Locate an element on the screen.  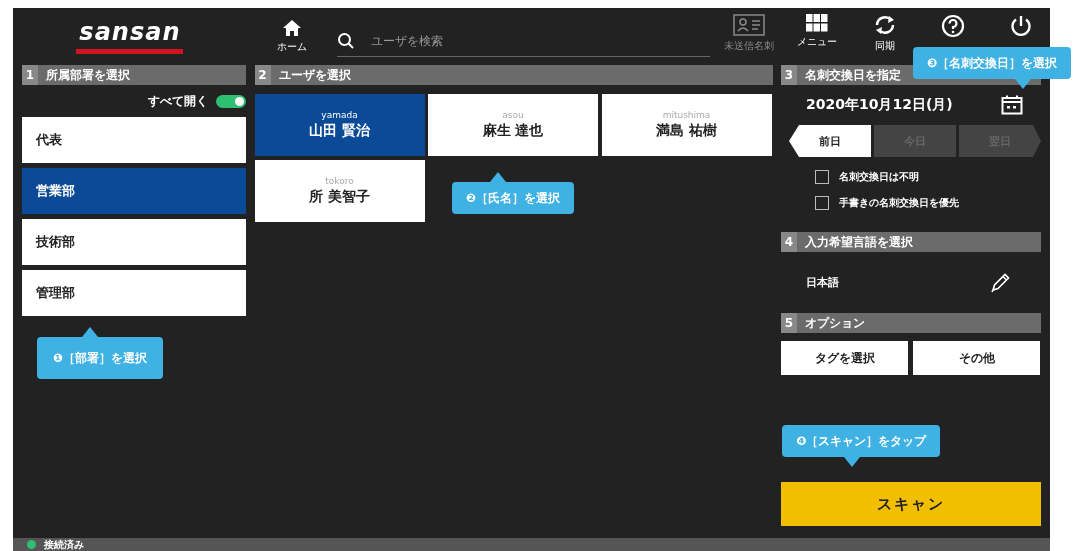
search-input: ユーザを検索 is located at coordinates (520, 41).